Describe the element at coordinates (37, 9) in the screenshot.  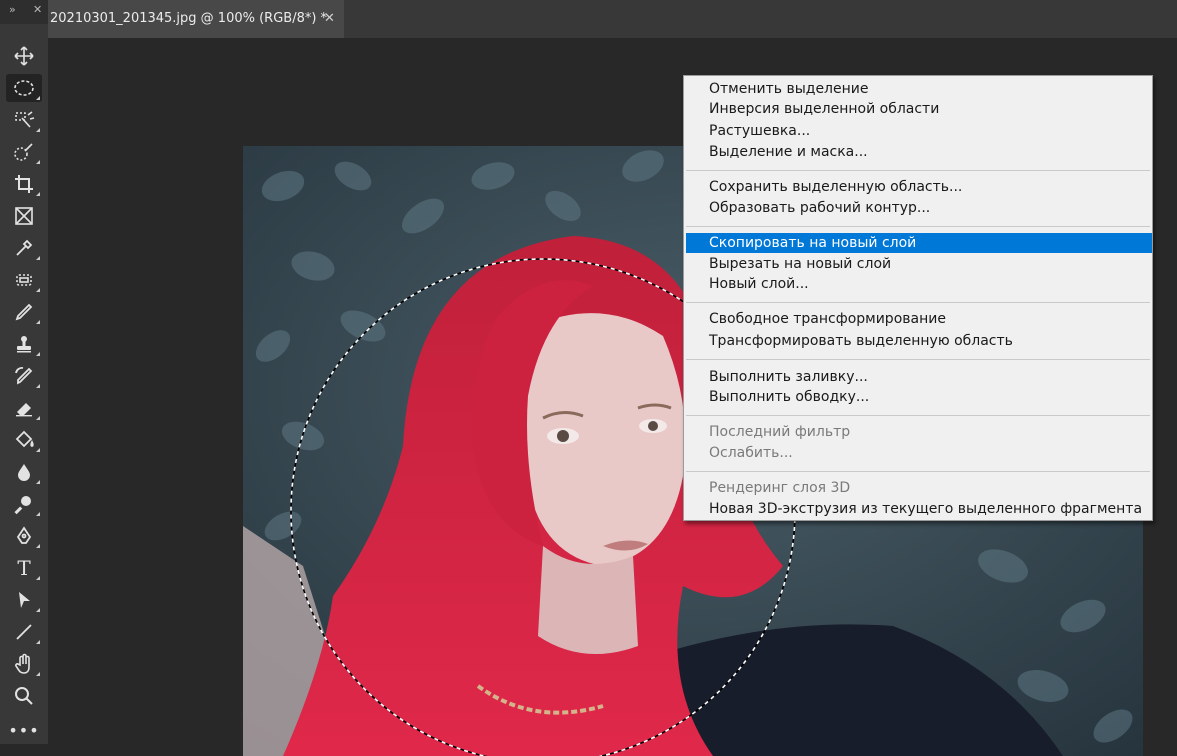
I see `close-panel-button: ✕` at that location.